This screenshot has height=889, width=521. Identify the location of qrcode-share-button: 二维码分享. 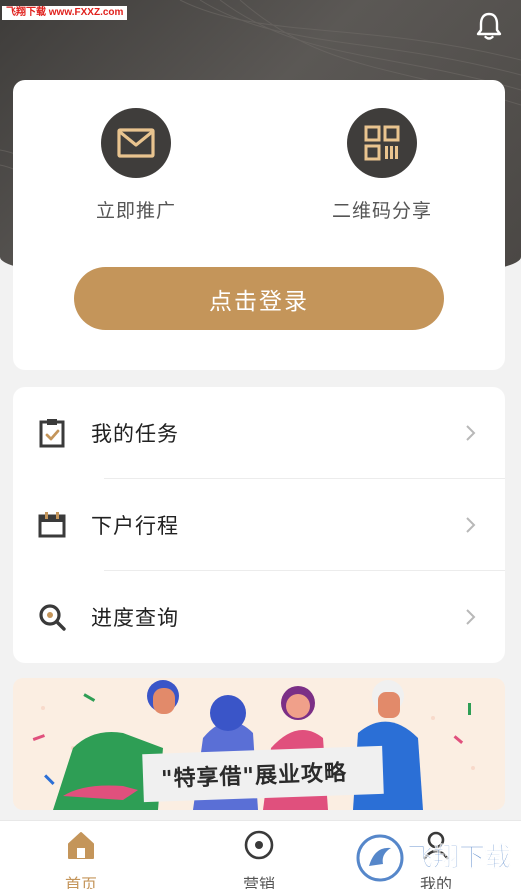
(382, 165).